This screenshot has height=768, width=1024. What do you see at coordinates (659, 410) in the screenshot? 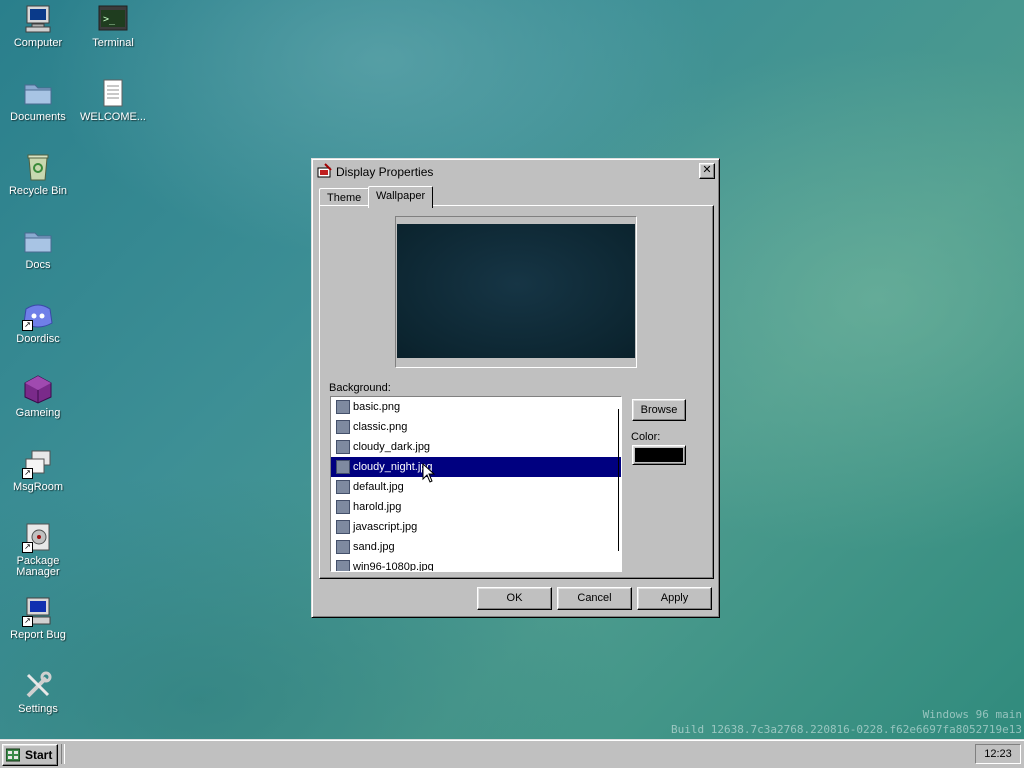
I see `browse-button: Browse` at bounding box center [659, 410].